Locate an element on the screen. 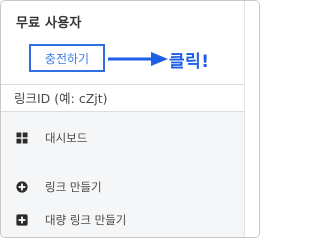 The image size is (320, 240). menu-item-label: 대시보드 is located at coordinates (66, 138).